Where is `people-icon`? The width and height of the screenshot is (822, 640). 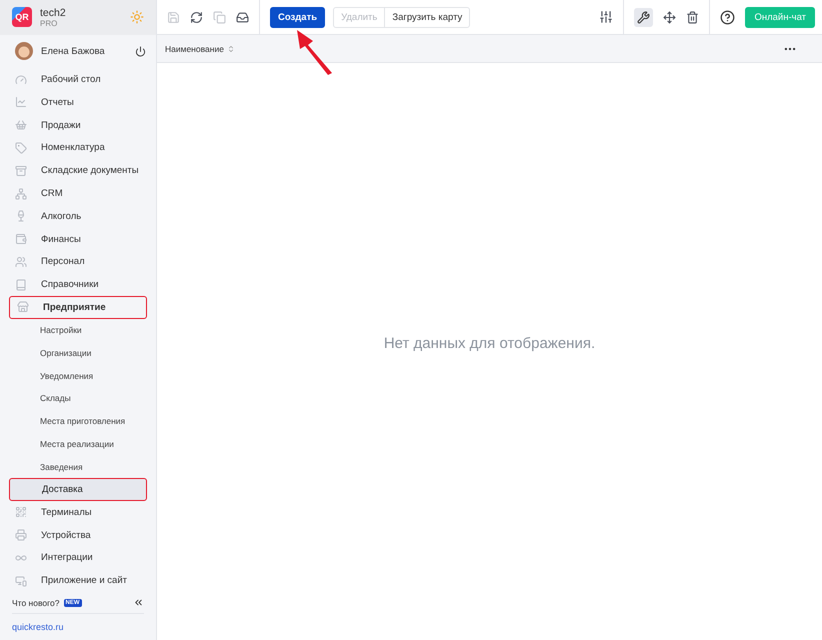
people-icon is located at coordinates (21, 262).